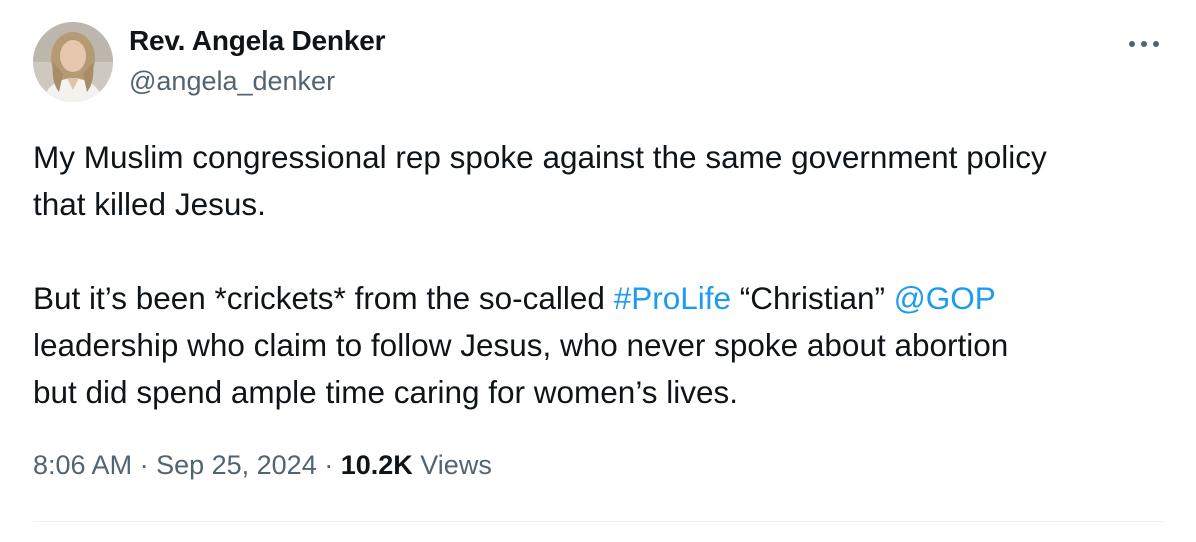 The image size is (1196, 542). What do you see at coordinates (1144, 44) in the screenshot?
I see `more-horizontal-icon` at bounding box center [1144, 44].